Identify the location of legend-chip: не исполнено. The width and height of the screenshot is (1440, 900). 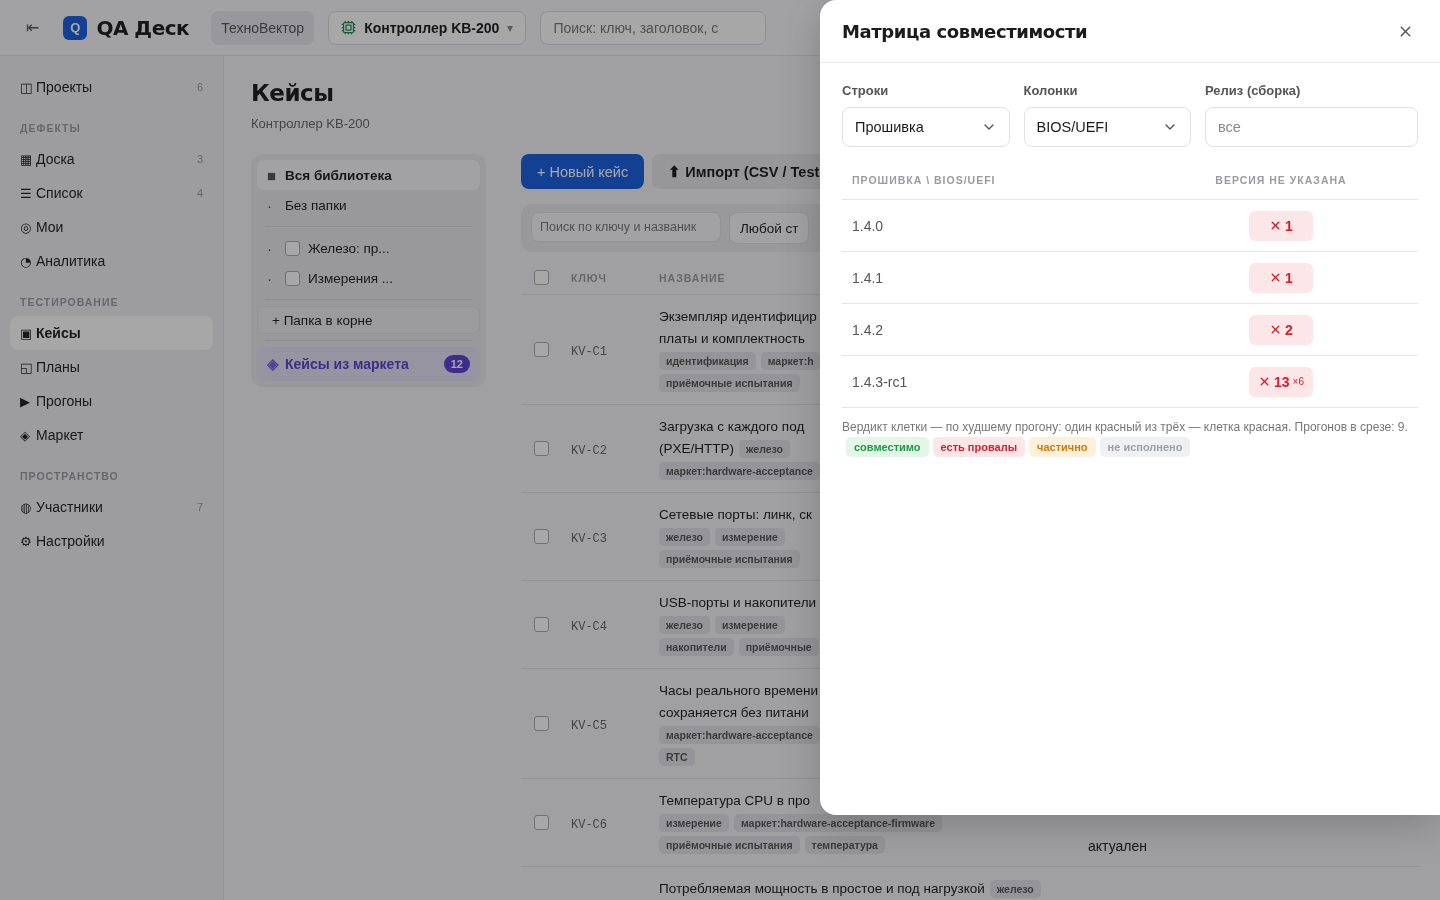
(1145, 447).